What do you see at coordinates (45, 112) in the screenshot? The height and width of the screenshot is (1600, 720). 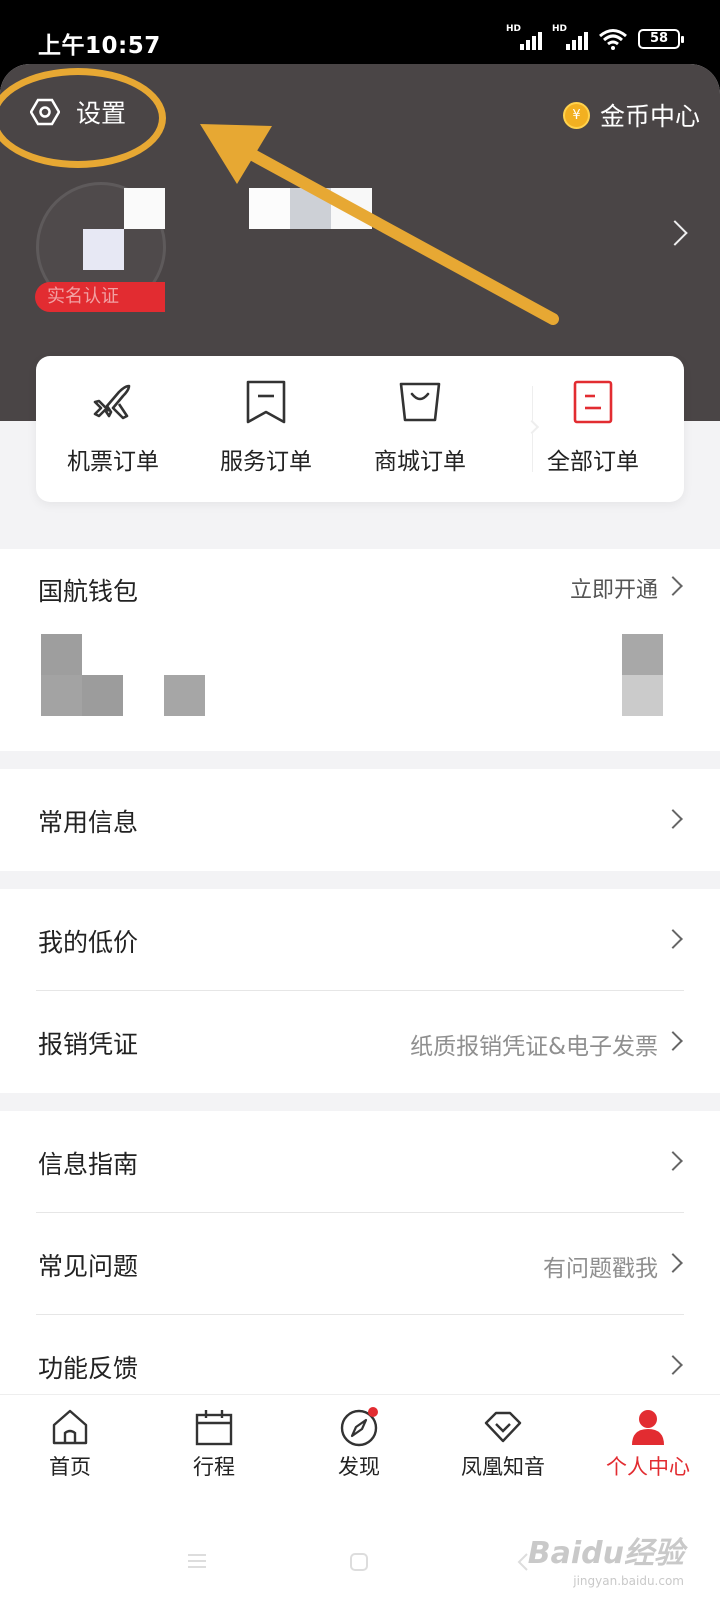 I see `settings-hexagon-icon` at bounding box center [45, 112].